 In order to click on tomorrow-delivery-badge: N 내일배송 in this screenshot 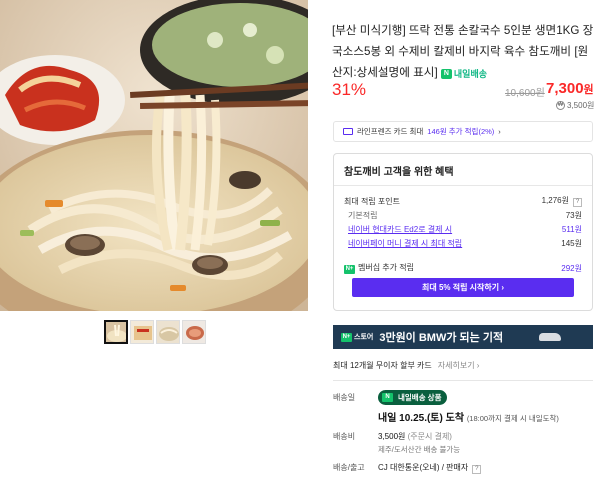, I will do `click(463, 74)`.